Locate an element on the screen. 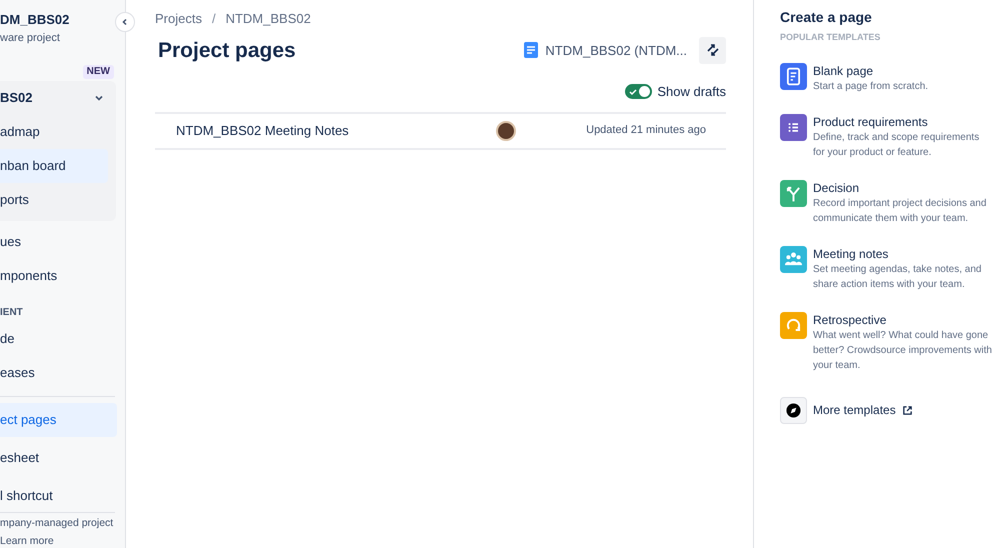 The width and height of the screenshot is (999, 548). updated-time: Updated 21 minutes ago is located at coordinates (646, 130).